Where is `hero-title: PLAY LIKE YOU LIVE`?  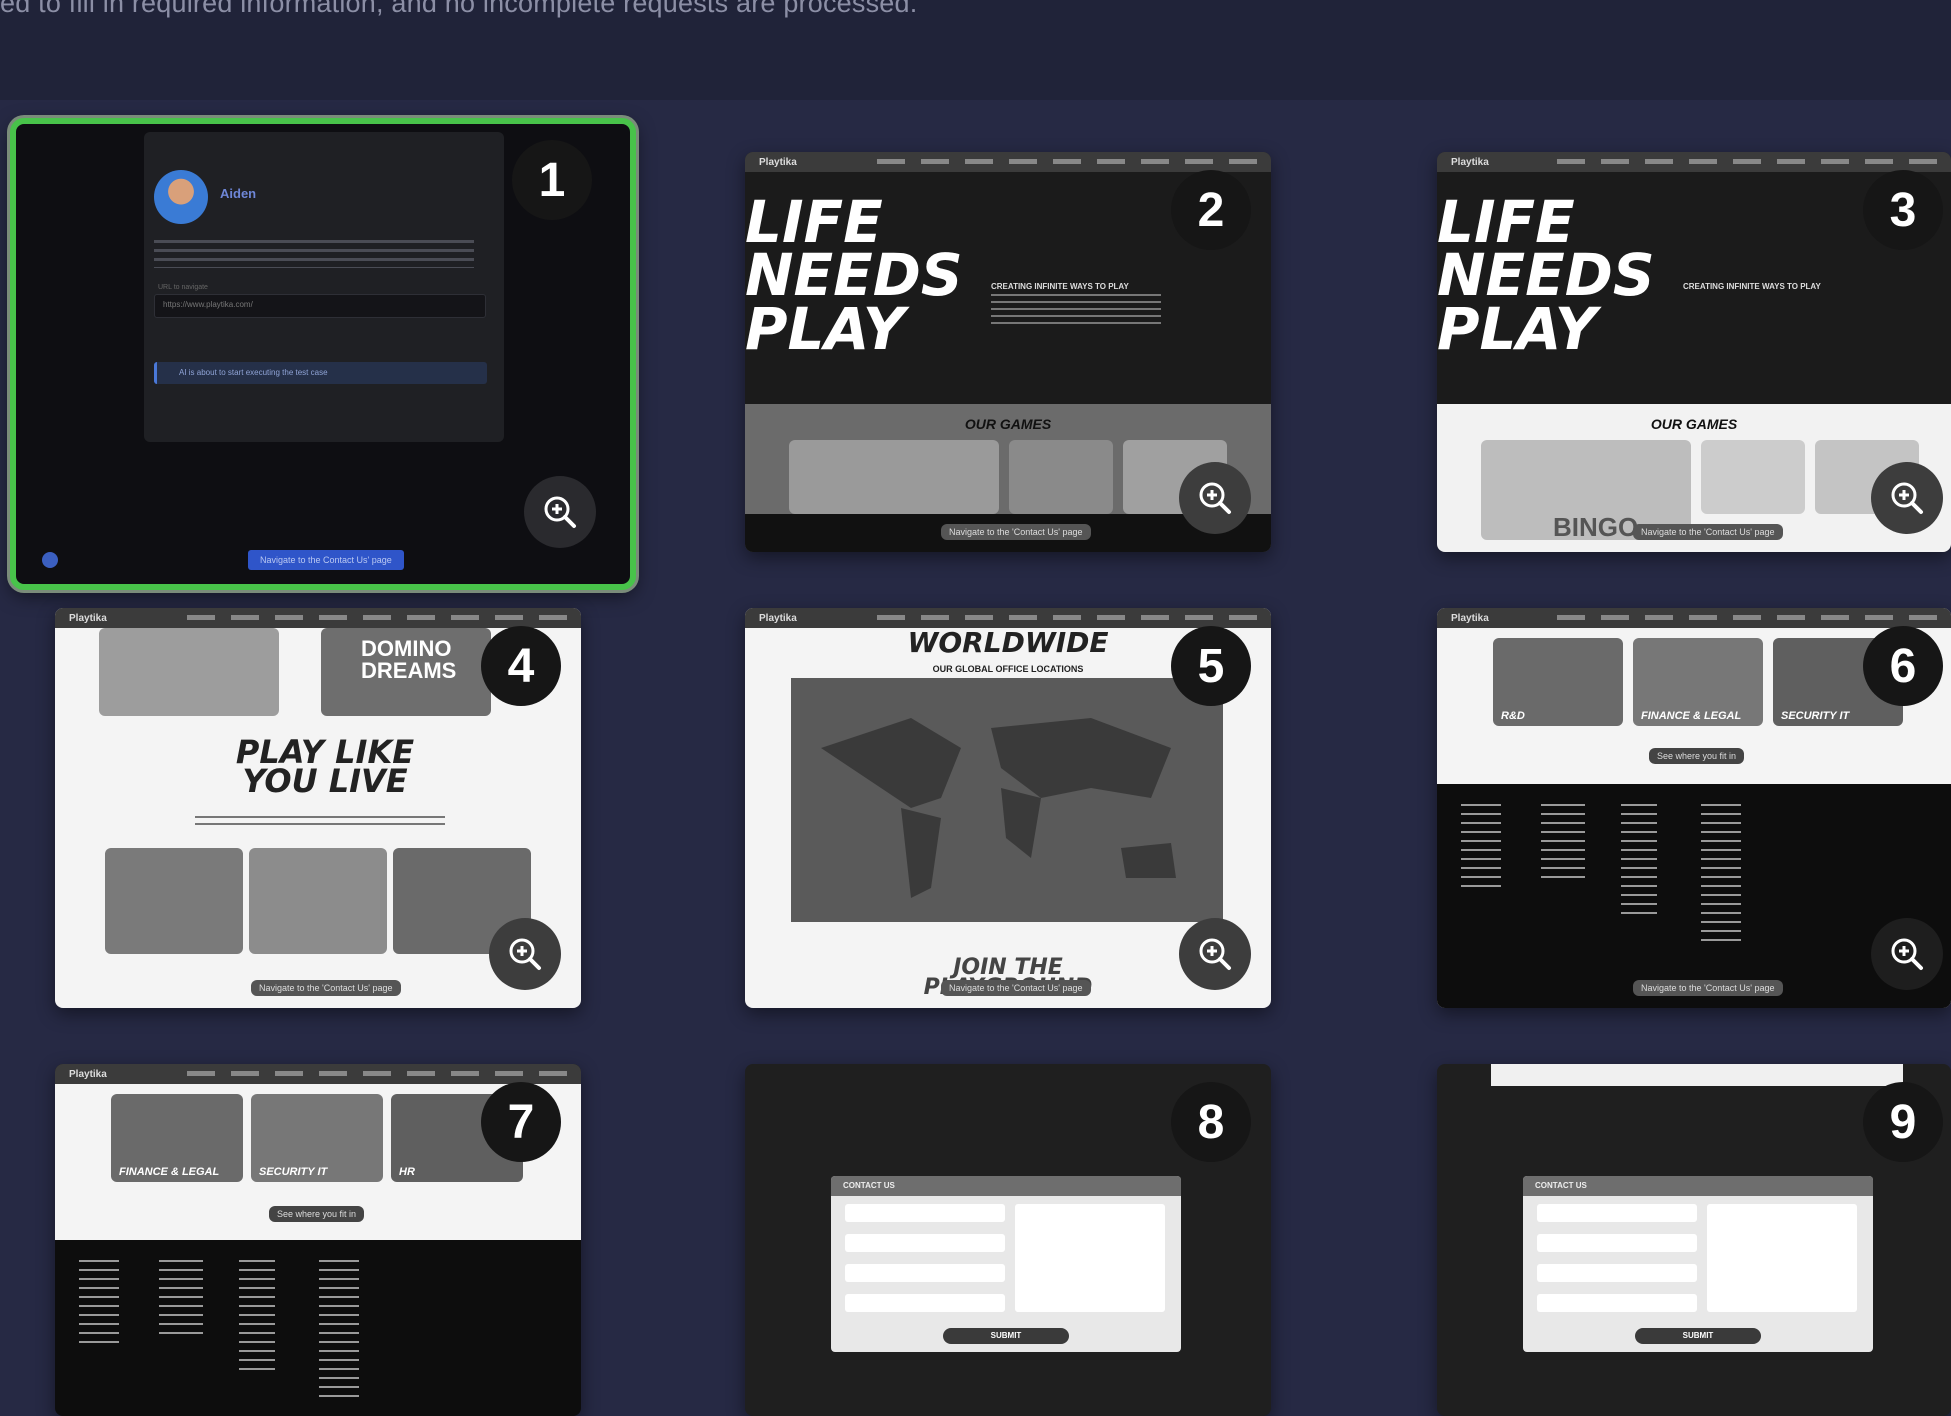 hero-title: PLAY LIKE YOU LIVE is located at coordinates (325, 767).